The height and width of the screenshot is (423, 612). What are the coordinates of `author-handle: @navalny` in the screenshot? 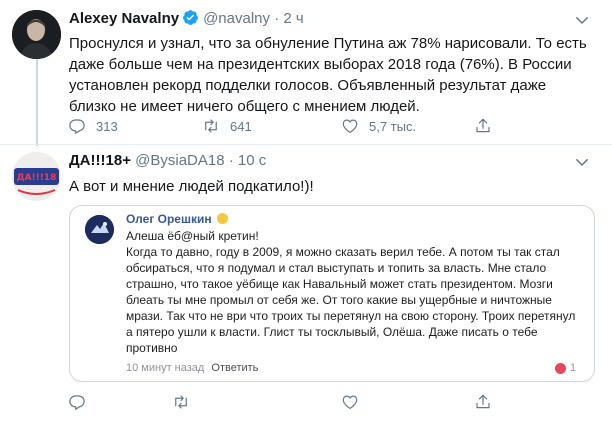 It's located at (236, 18).